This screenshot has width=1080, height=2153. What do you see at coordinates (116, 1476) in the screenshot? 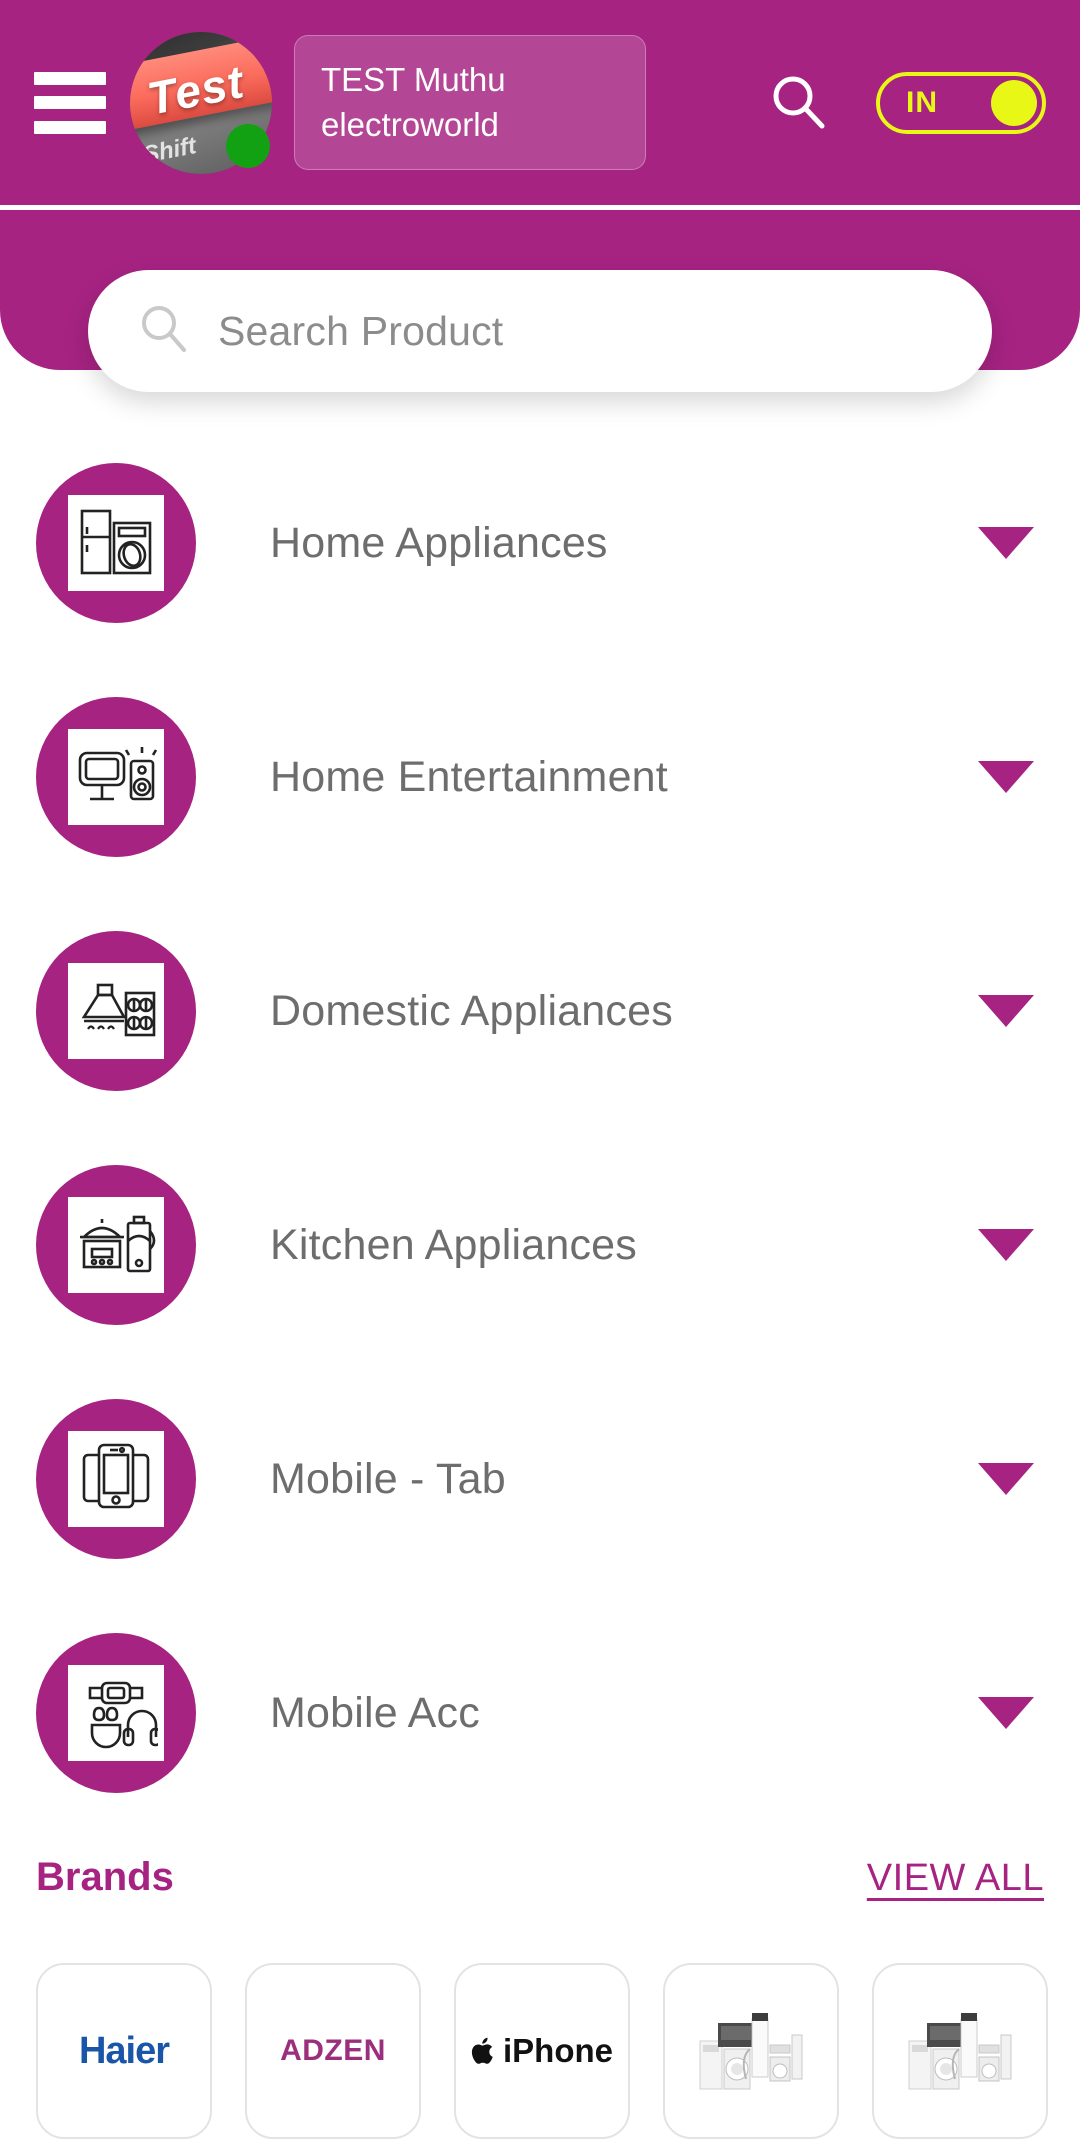
I see `phone-tablet-icon-glyph` at bounding box center [116, 1476].